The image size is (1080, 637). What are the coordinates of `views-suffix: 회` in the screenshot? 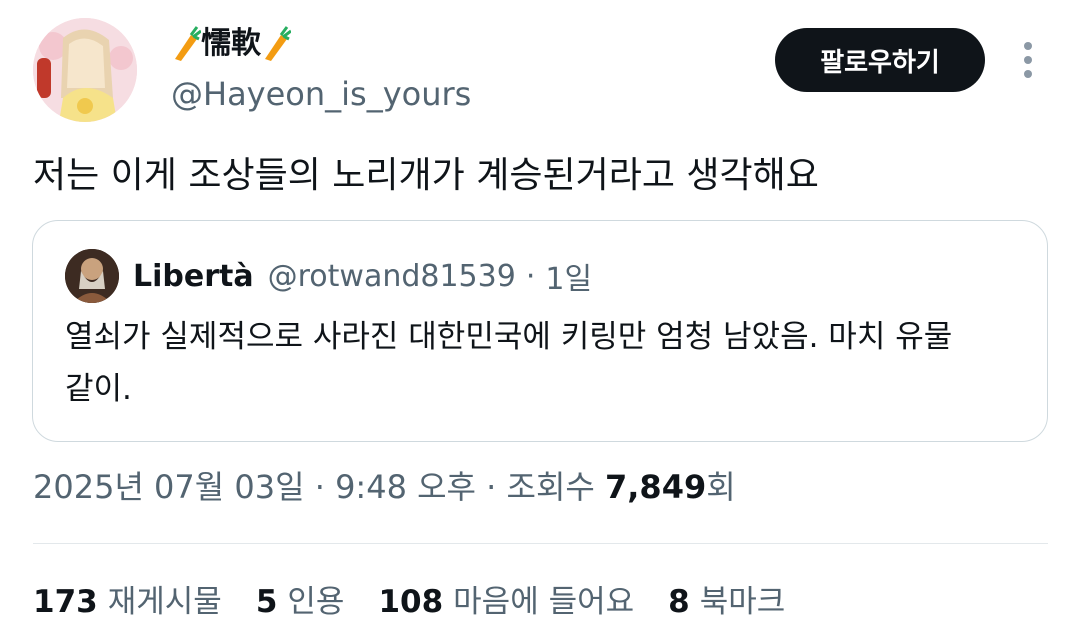 It's located at (721, 487).